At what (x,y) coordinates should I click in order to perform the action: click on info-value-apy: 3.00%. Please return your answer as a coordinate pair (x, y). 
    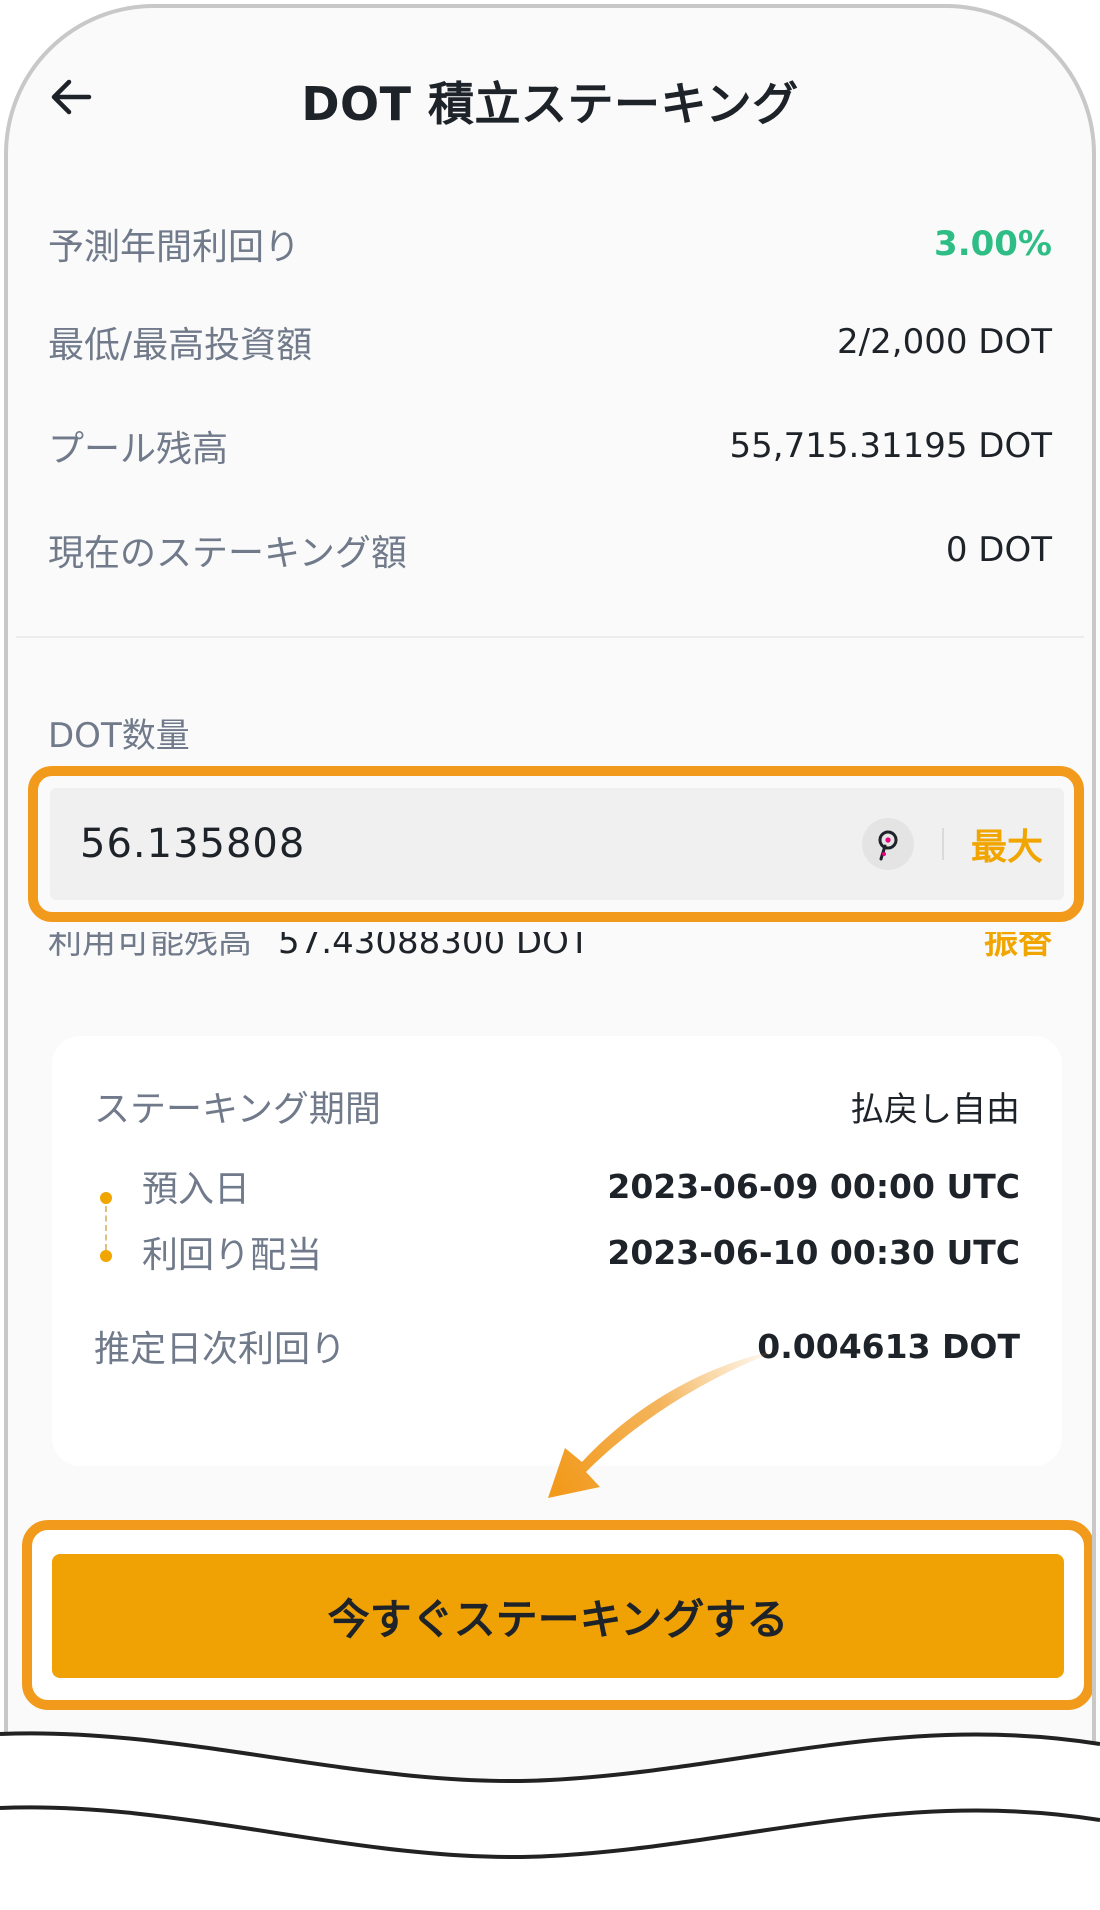
    Looking at the image, I should click on (993, 244).